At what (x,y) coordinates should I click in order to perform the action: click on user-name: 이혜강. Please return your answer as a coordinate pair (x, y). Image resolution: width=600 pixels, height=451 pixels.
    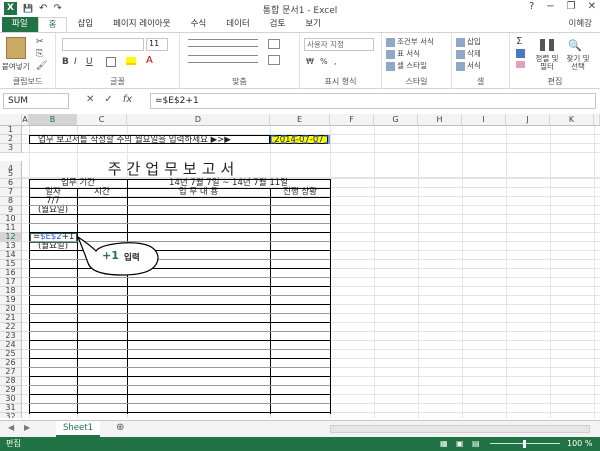
    Looking at the image, I should click on (580, 24).